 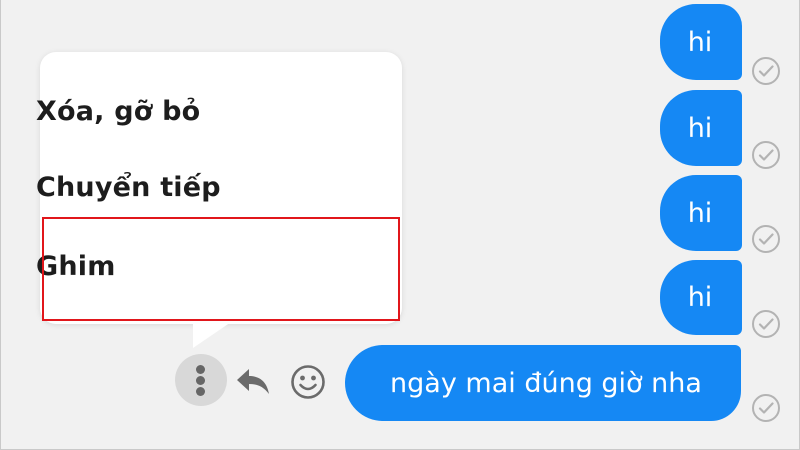 I want to click on menu-item-remove: Xóa, gỡ bỏ, so click(x=118, y=111).